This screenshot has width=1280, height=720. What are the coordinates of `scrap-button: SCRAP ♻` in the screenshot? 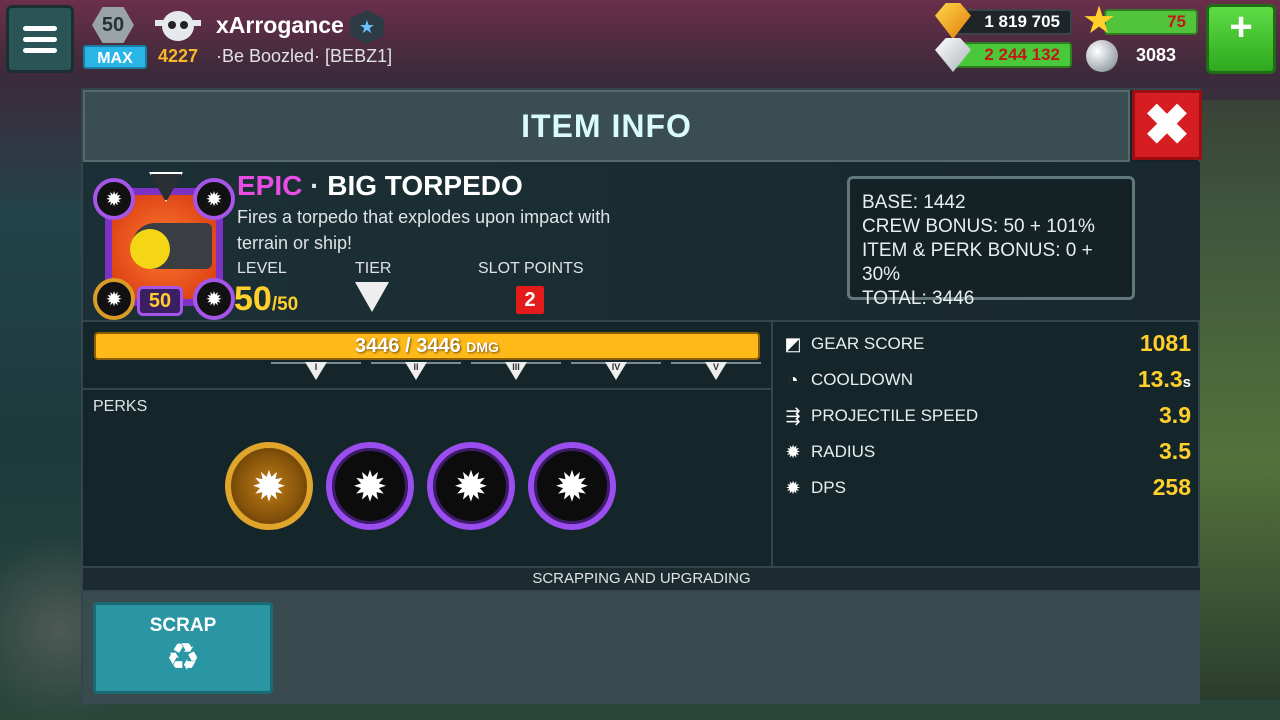 It's located at (183, 648).